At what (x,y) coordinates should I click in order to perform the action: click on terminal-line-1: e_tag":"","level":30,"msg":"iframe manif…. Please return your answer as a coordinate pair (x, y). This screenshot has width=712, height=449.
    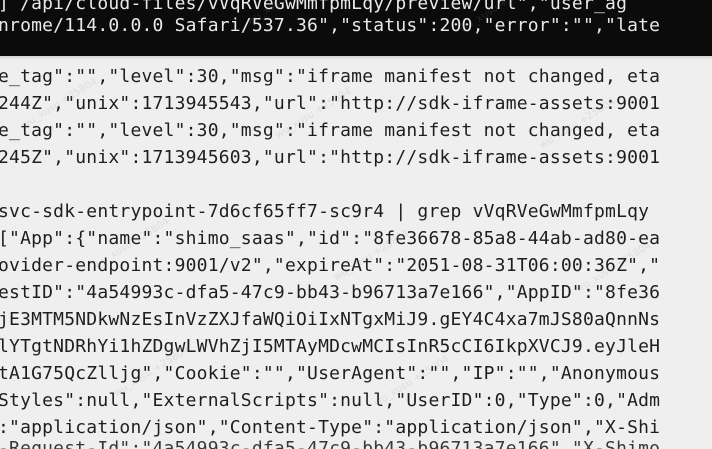
    Looking at the image, I should click on (330, 76).